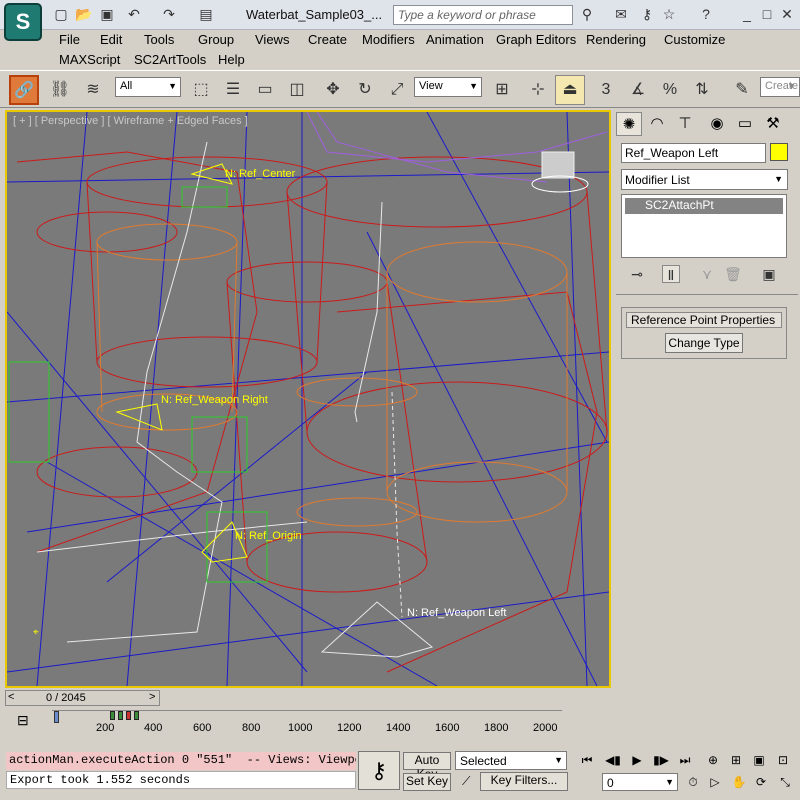 The width and height of the screenshot is (800, 800). What do you see at coordinates (69, 39) in the screenshot?
I see `menu-file: File` at bounding box center [69, 39].